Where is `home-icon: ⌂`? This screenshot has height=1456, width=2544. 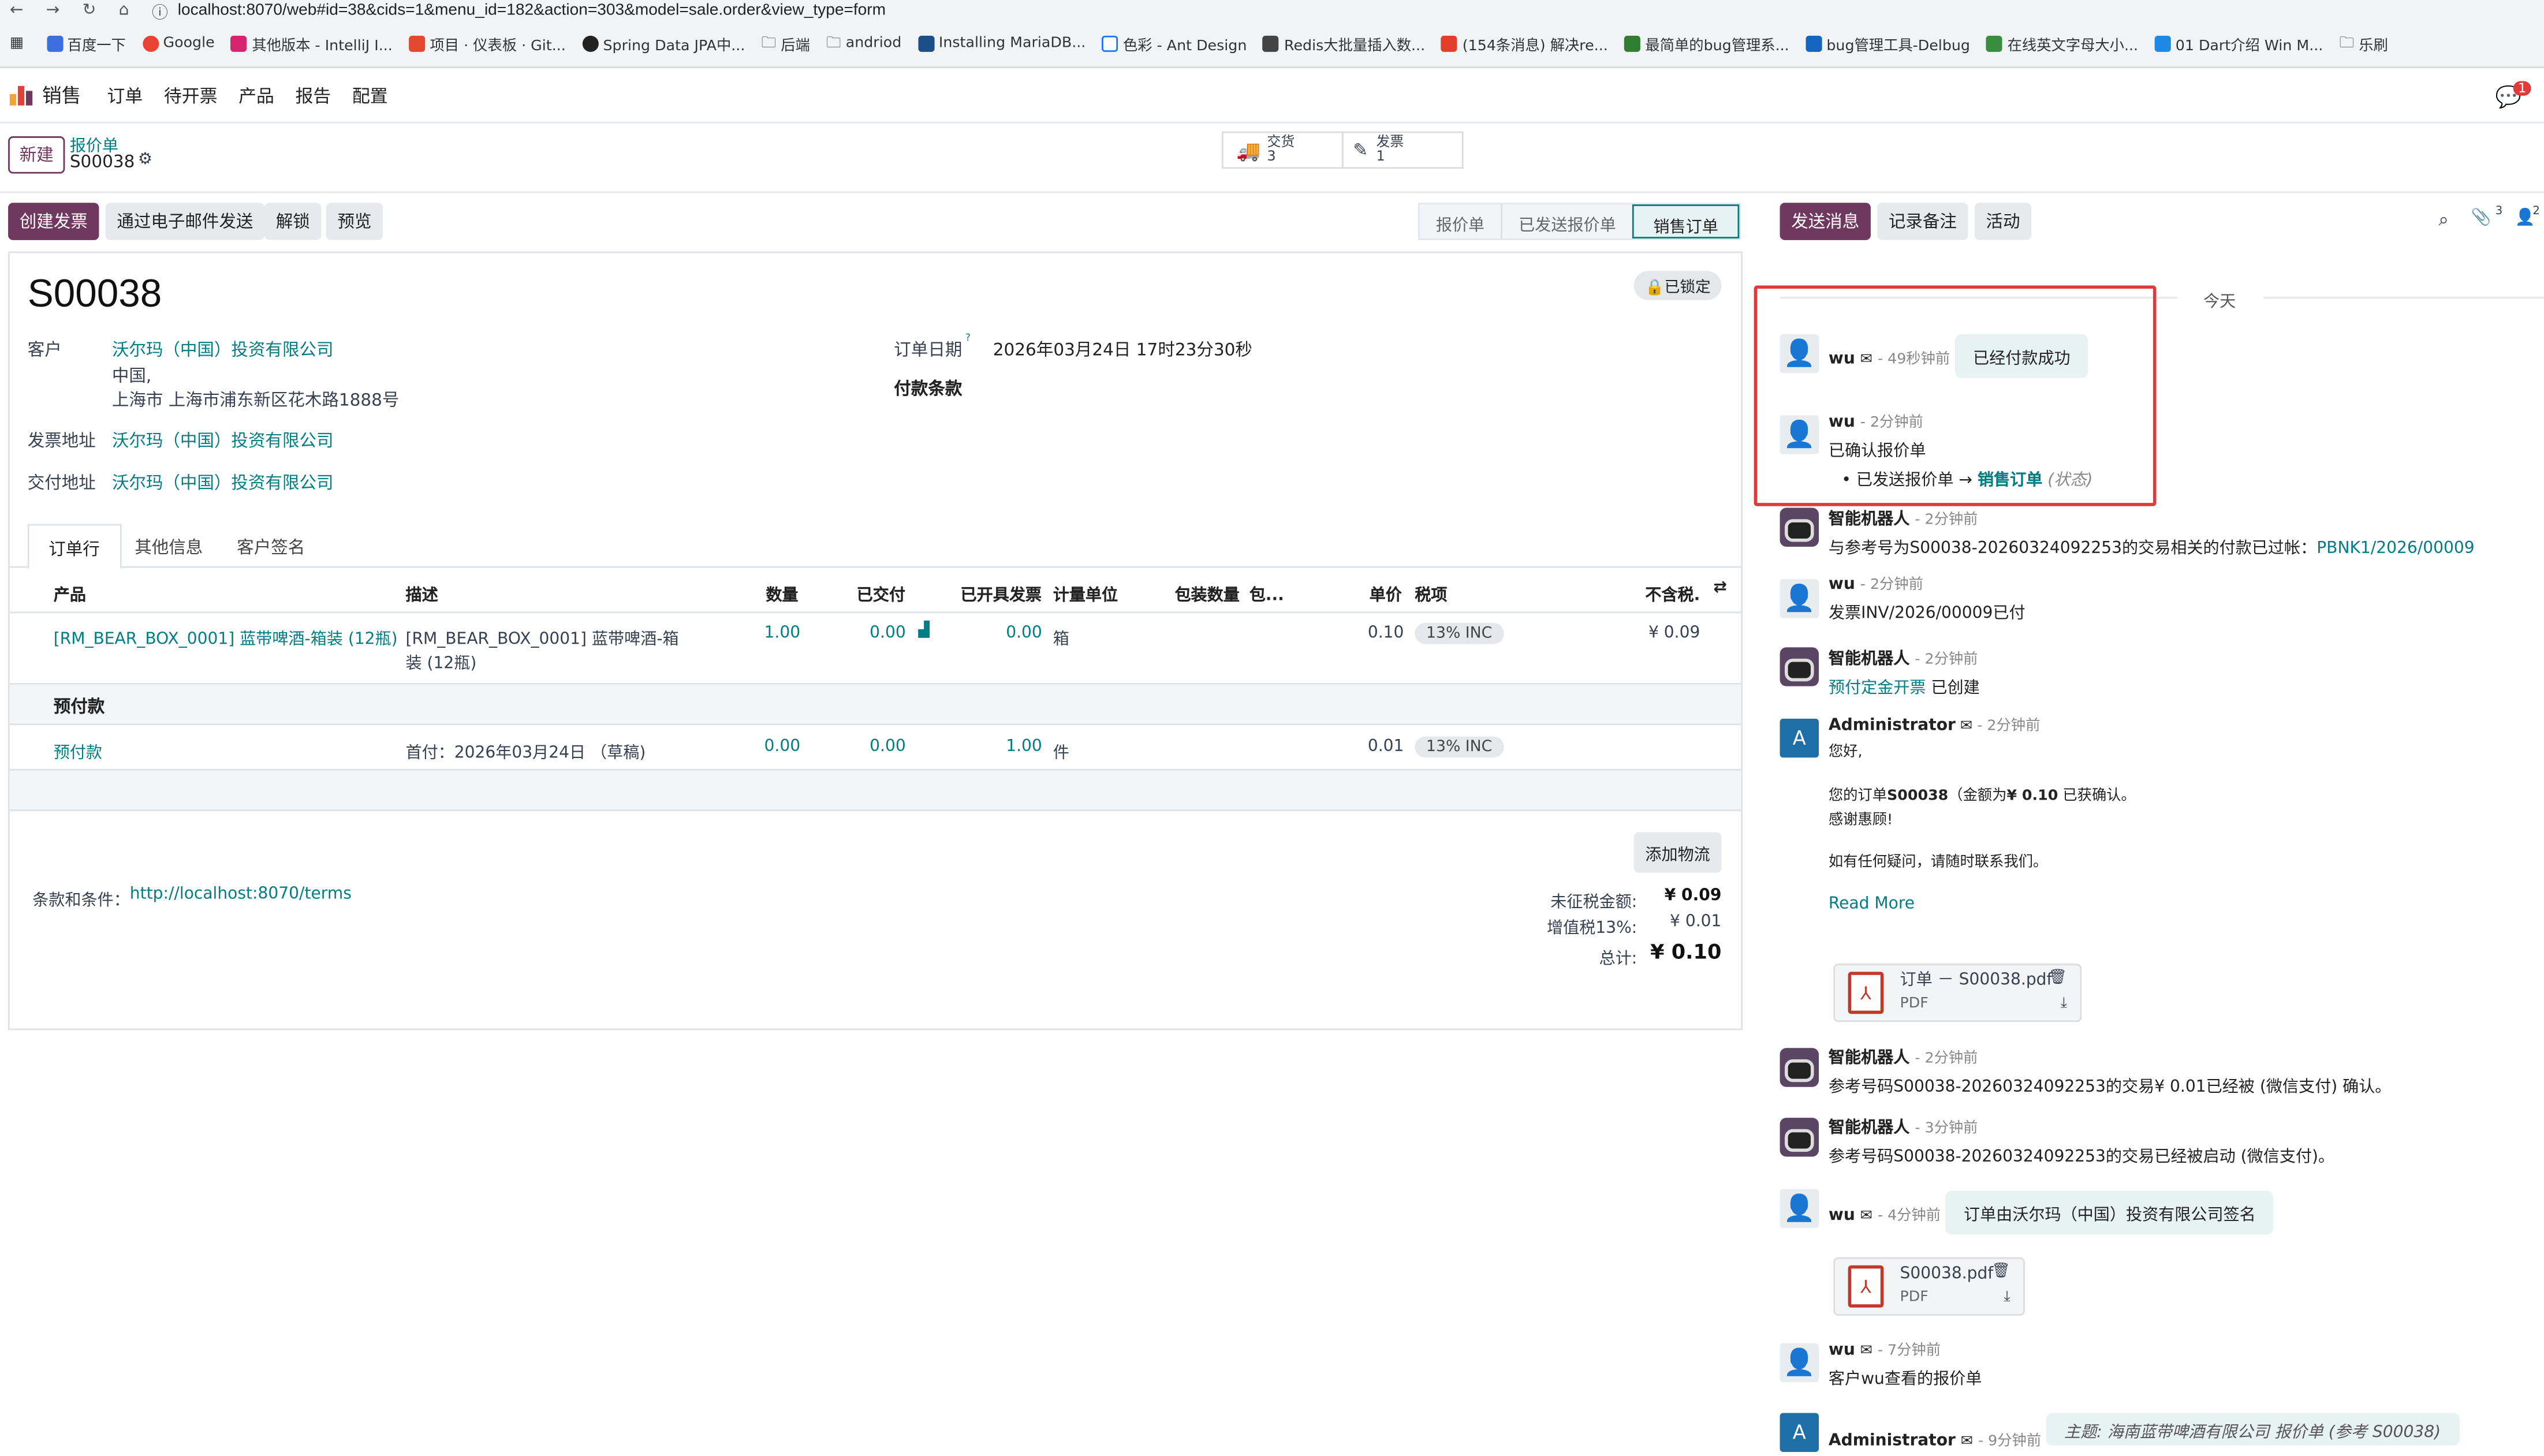
home-icon: ⌂ is located at coordinates (124, 11).